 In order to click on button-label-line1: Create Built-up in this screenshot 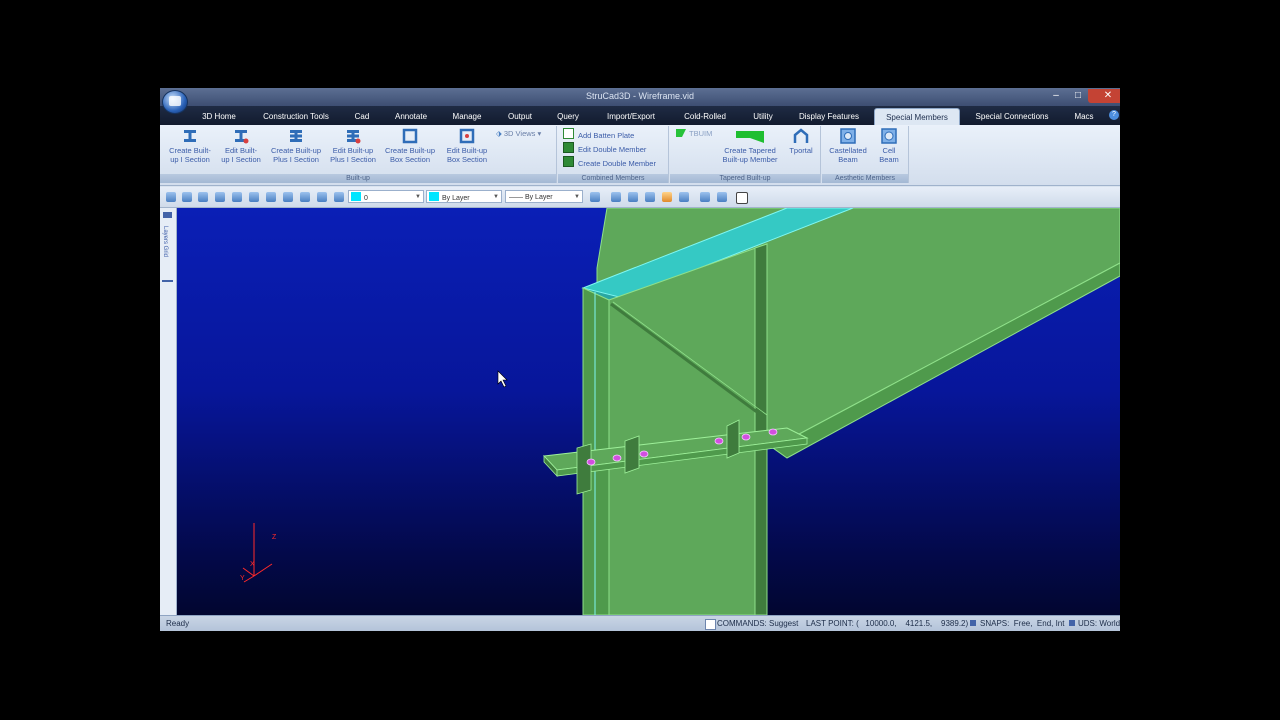, I will do `click(410, 150)`.